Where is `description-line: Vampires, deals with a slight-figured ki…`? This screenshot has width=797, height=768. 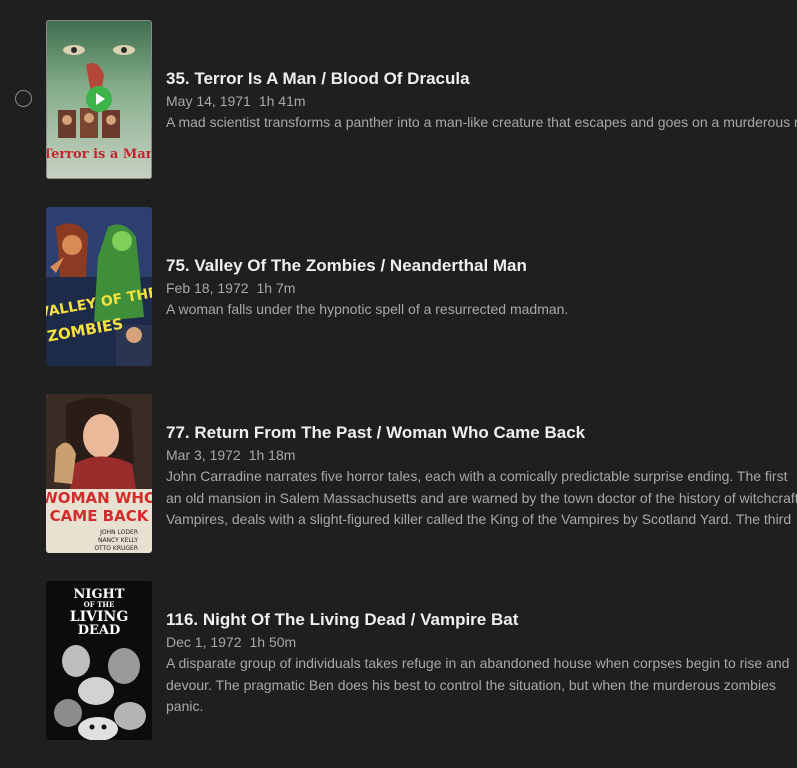
description-line: Vampires, deals with a slight-figured ki… is located at coordinates (479, 519).